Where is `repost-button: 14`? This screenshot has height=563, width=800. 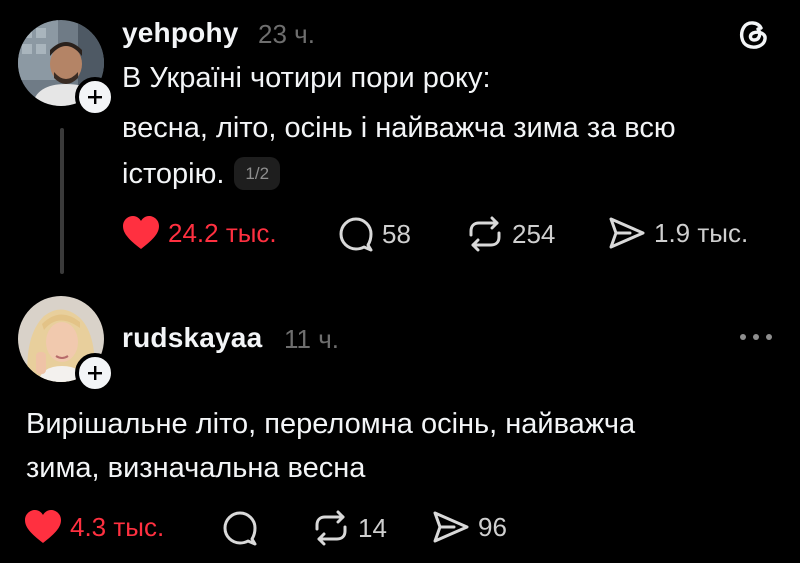
repost-button: 14 is located at coordinates (349, 528).